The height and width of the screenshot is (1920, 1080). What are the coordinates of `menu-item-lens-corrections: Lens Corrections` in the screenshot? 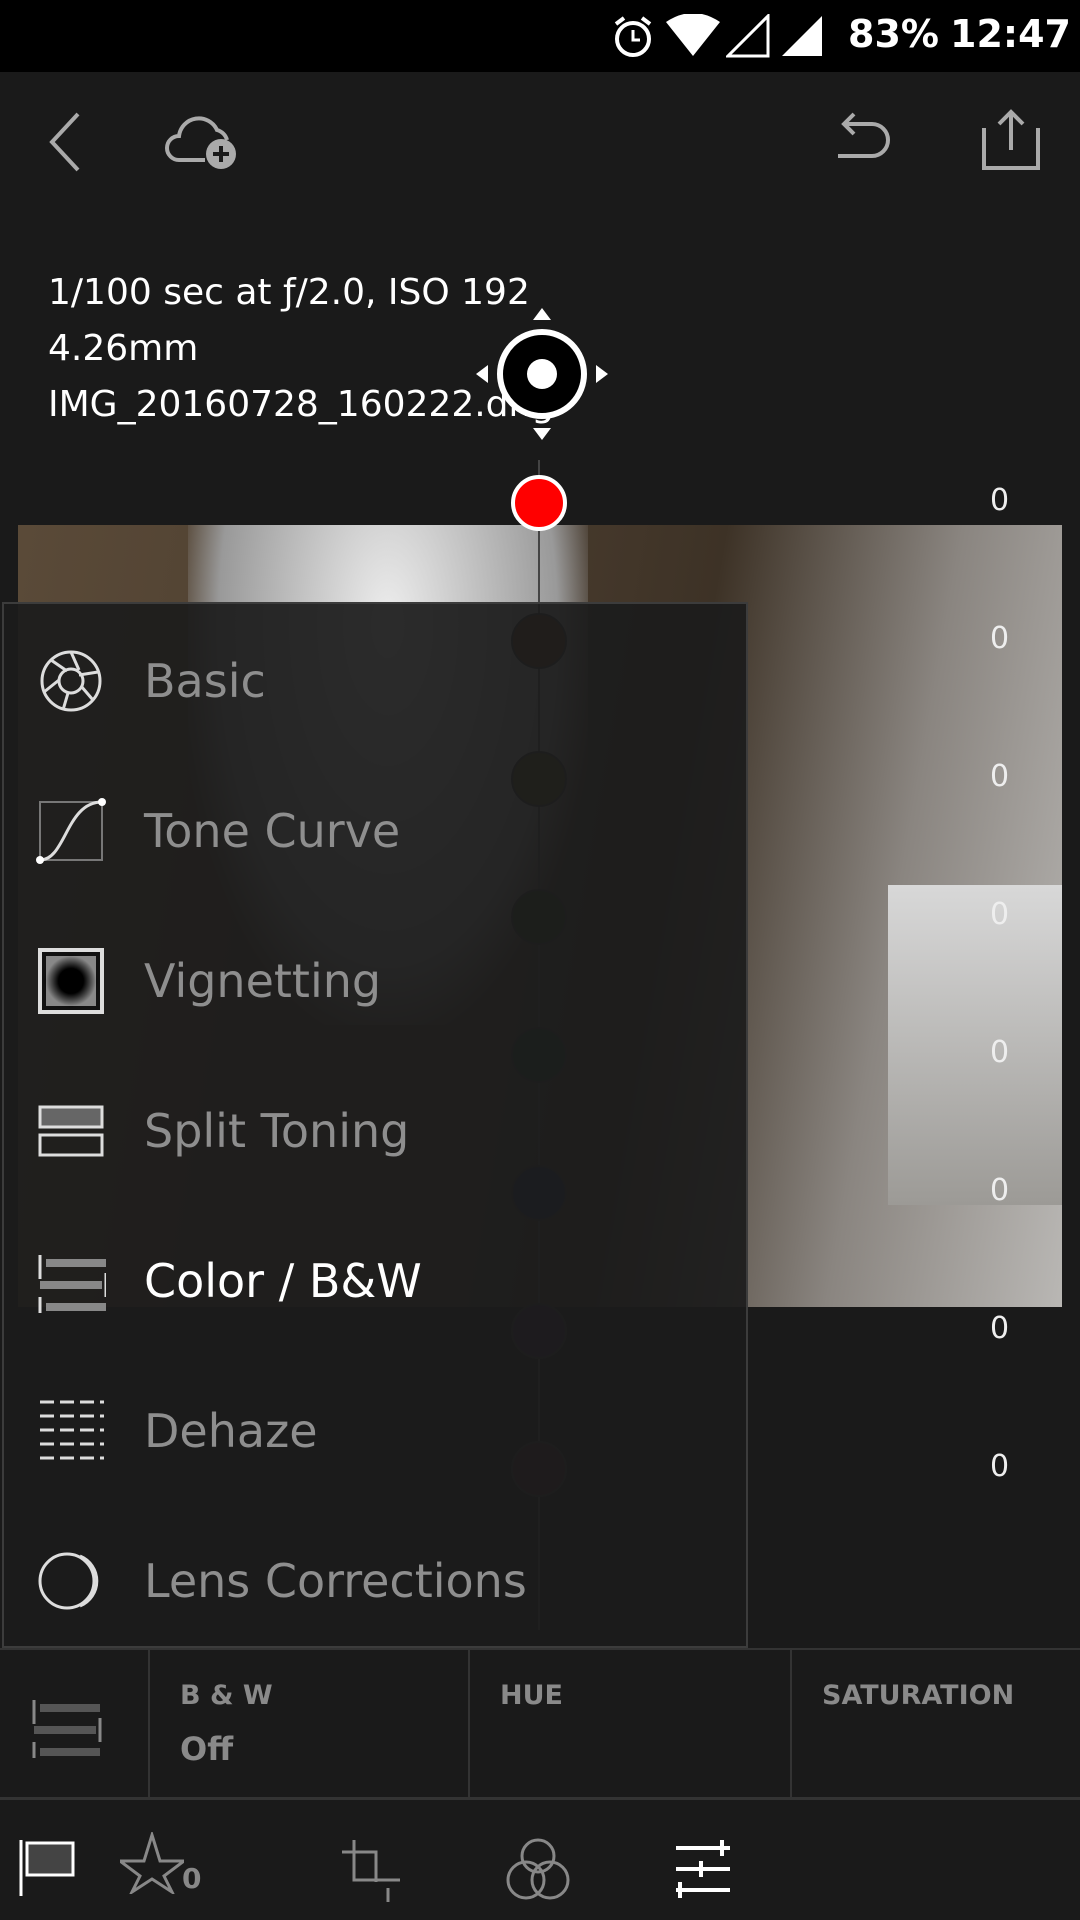 It's located at (375, 1581).